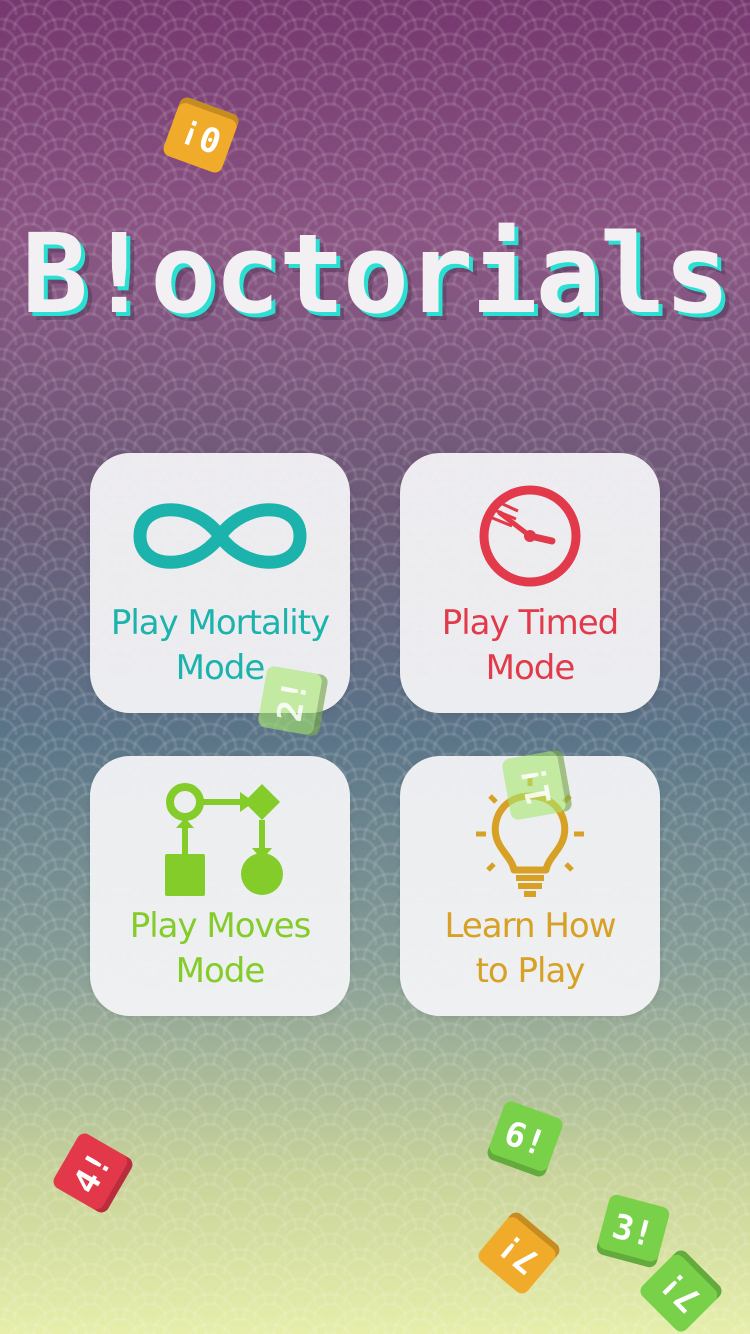 This screenshot has width=750, height=1334. I want to click on clock-icon, so click(530, 536).